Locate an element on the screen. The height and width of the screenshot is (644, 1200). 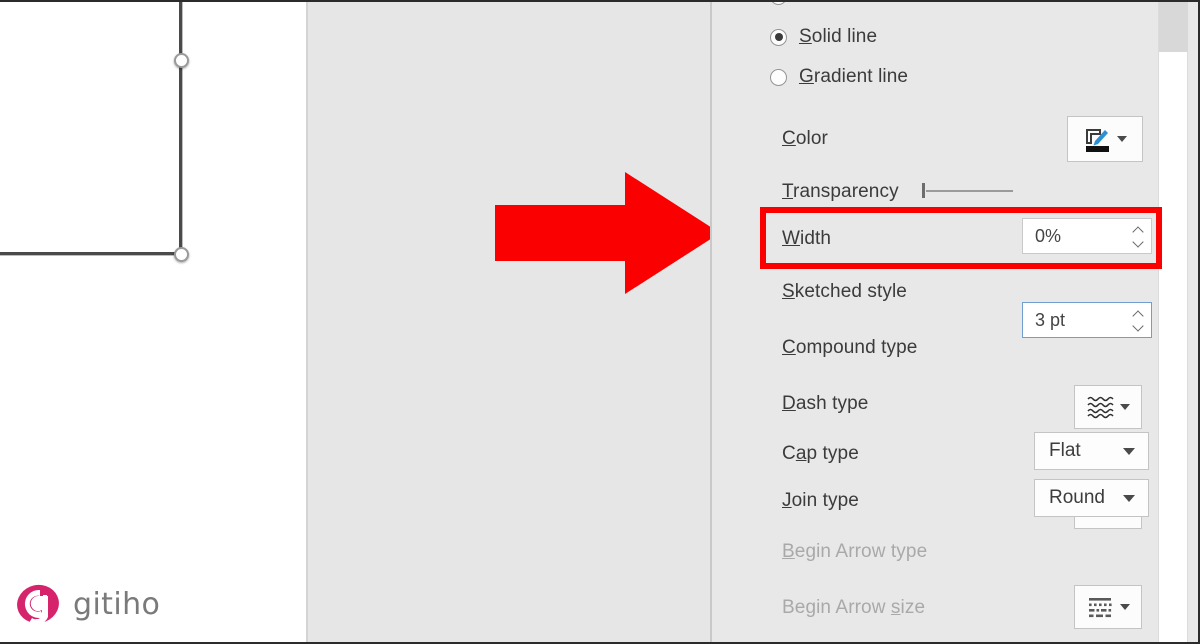
row-transparency-label: Transparency is located at coordinates (840, 191).